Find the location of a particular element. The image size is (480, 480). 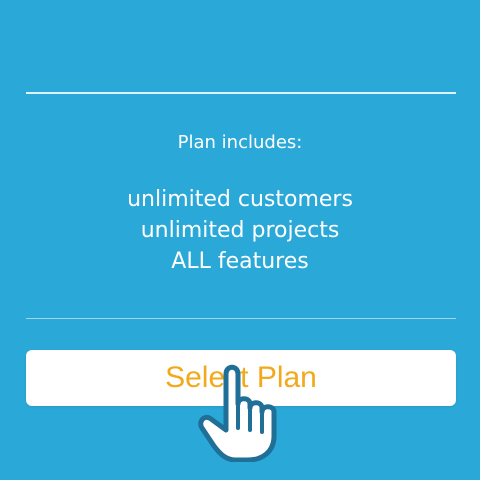

select-plan-label: Select Plan is located at coordinates (241, 377).